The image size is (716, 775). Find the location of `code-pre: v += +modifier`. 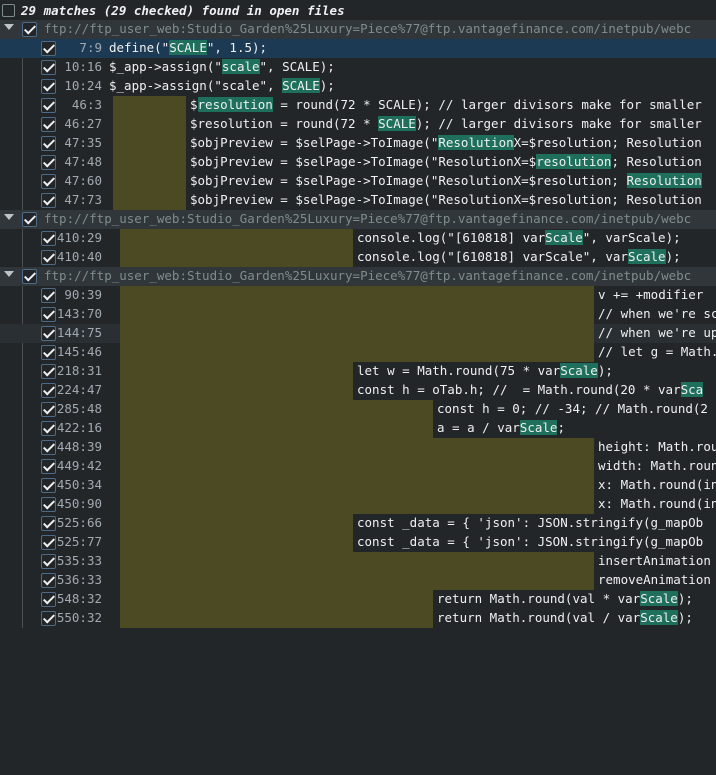

code-pre: v += +modifier is located at coordinates (654, 294).